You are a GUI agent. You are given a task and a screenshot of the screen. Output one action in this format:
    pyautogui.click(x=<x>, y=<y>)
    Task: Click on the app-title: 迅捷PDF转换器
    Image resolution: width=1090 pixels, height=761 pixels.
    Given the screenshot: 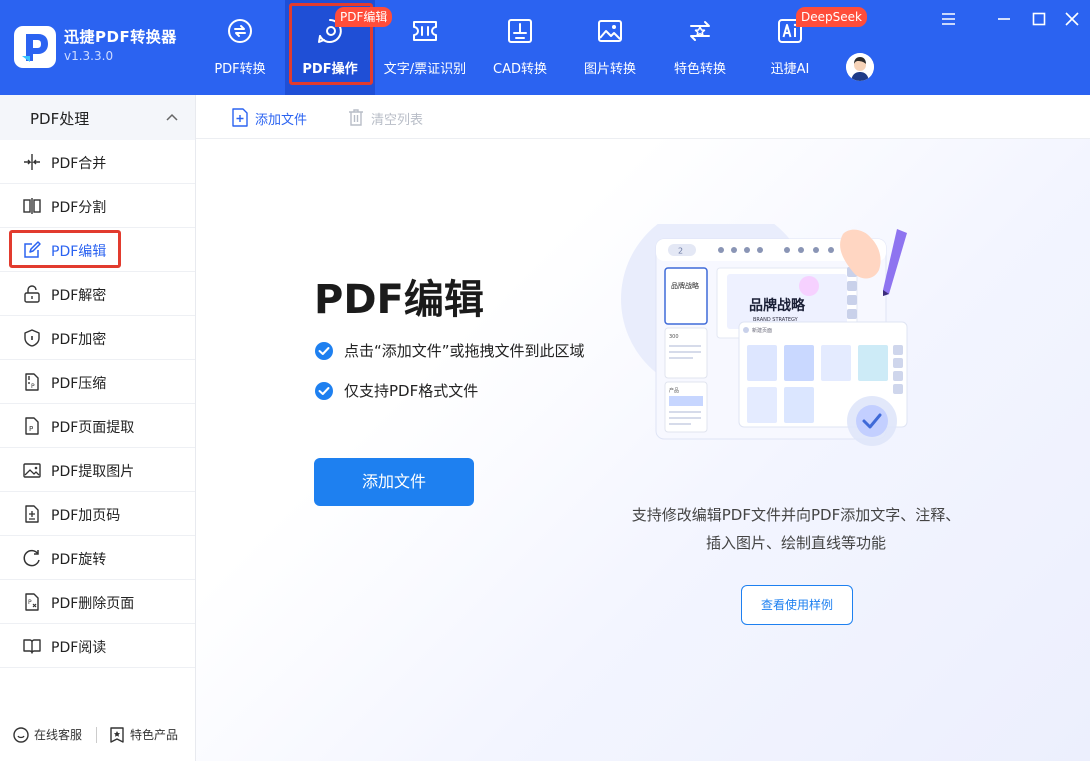 What is the action you would take?
    pyautogui.click(x=120, y=37)
    